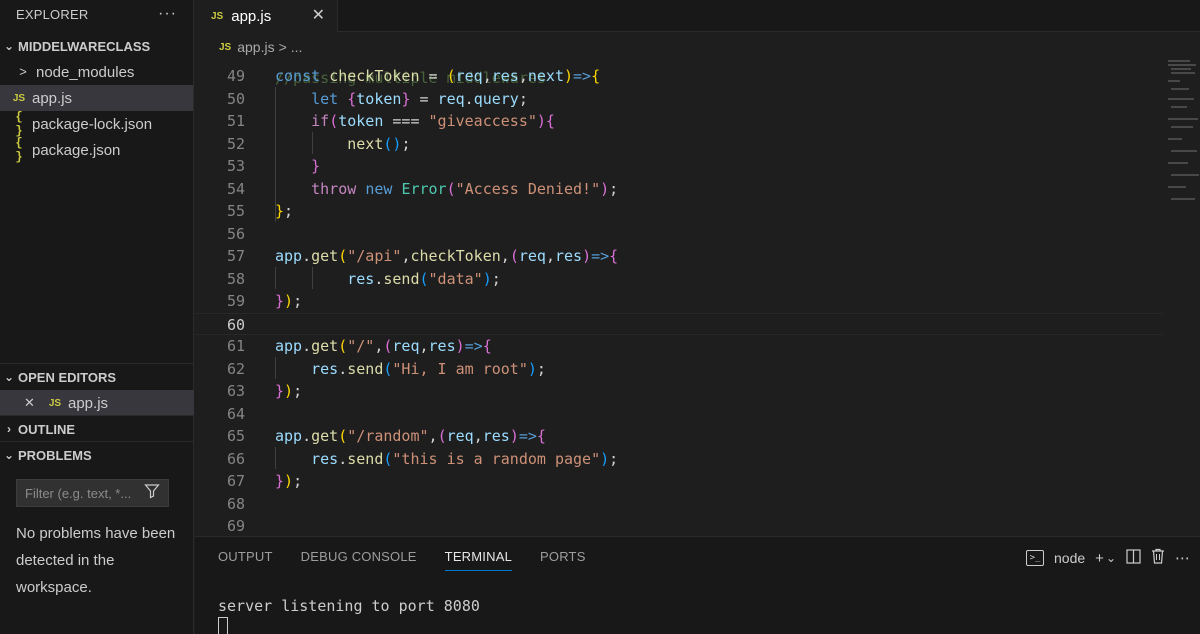  What do you see at coordinates (96, 98) in the screenshot?
I see `tree-item-app-js: JS app.js` at bounding box center [96, 98].